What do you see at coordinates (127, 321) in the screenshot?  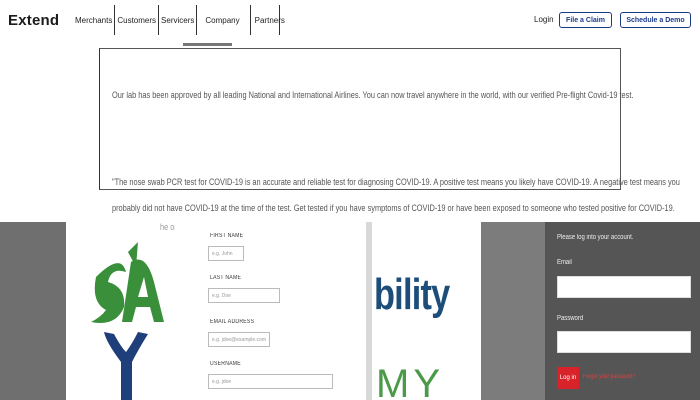 I see `sia-logo-icon` at bounding box center [127, 321].